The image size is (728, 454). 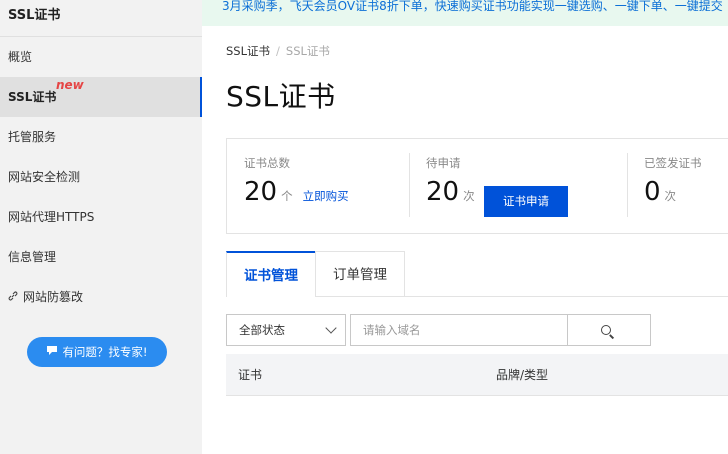 What do you see at coordinates (271, 274) in the screenshot?
I see `tab-certificate-management: 证书管理` at bounding box center [271, 274].